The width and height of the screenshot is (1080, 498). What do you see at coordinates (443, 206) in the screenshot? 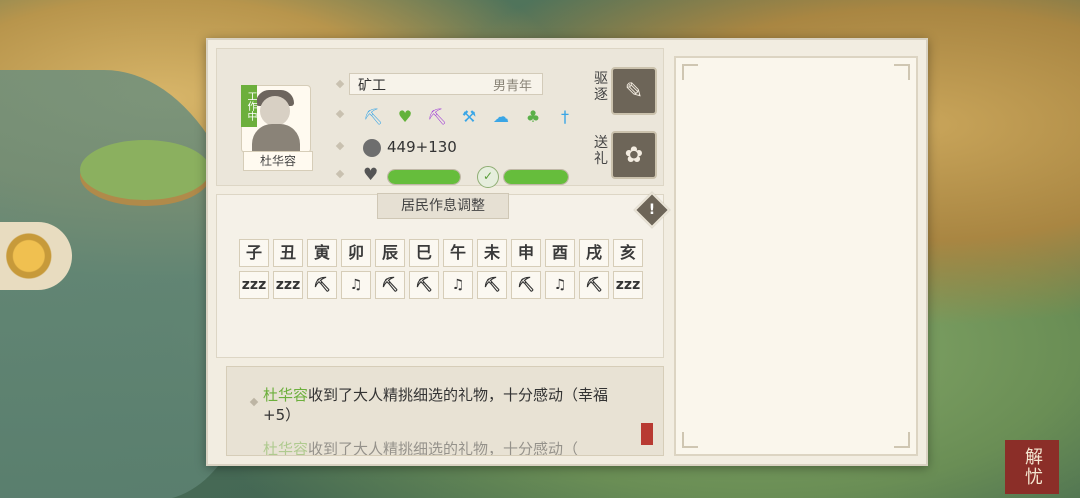
I see `schedule-title: 居民作息调整` at bounding box center [443, 206].